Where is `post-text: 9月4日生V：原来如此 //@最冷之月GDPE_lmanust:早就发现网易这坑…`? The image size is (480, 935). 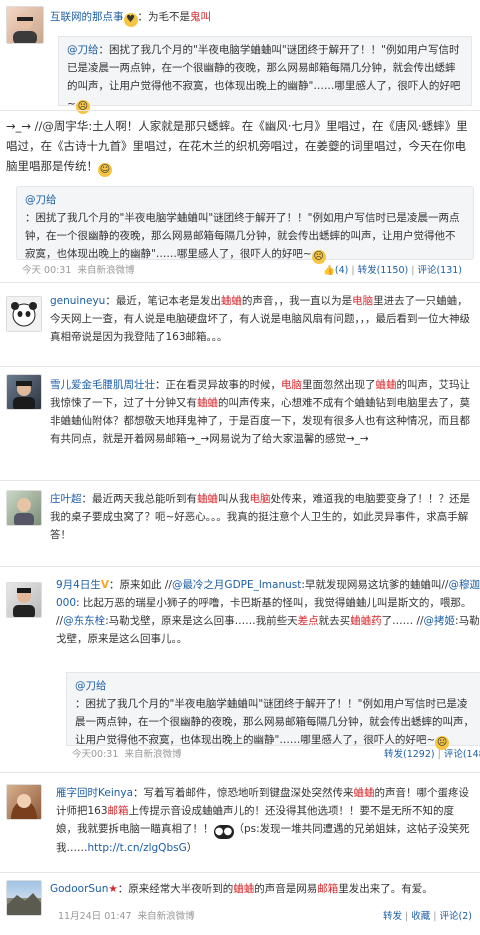
post-text: 9月4日生V：原来如此 //@最冷之月GDPE_lmanust:早就发现网易这坑… is located at coordinates (268, 612).